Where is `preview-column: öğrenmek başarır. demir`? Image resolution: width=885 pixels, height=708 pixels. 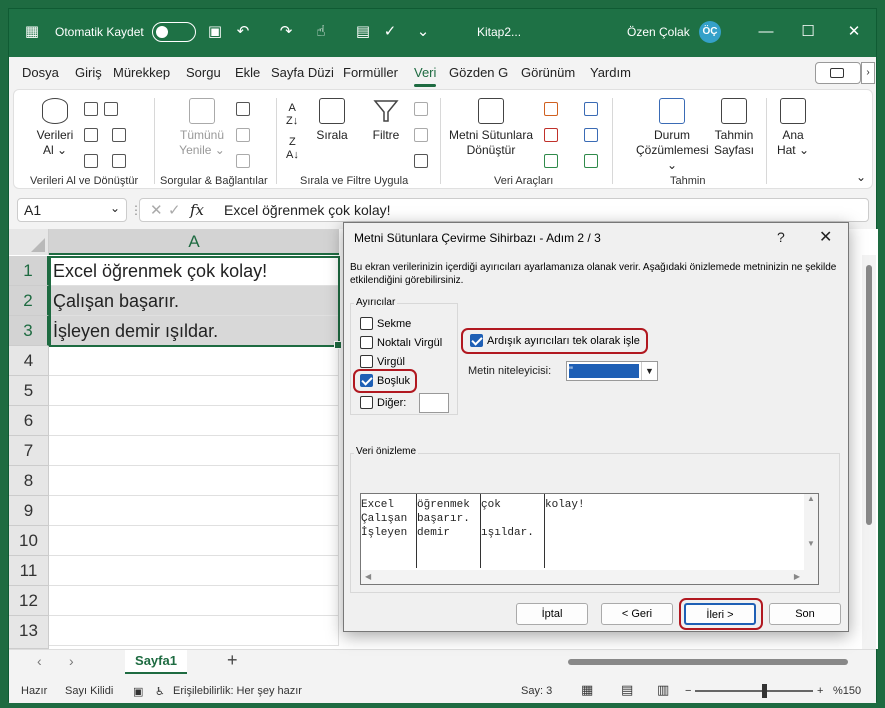
preview-column: öğrenmek başarır. demir is located at coordinates (449, 531).